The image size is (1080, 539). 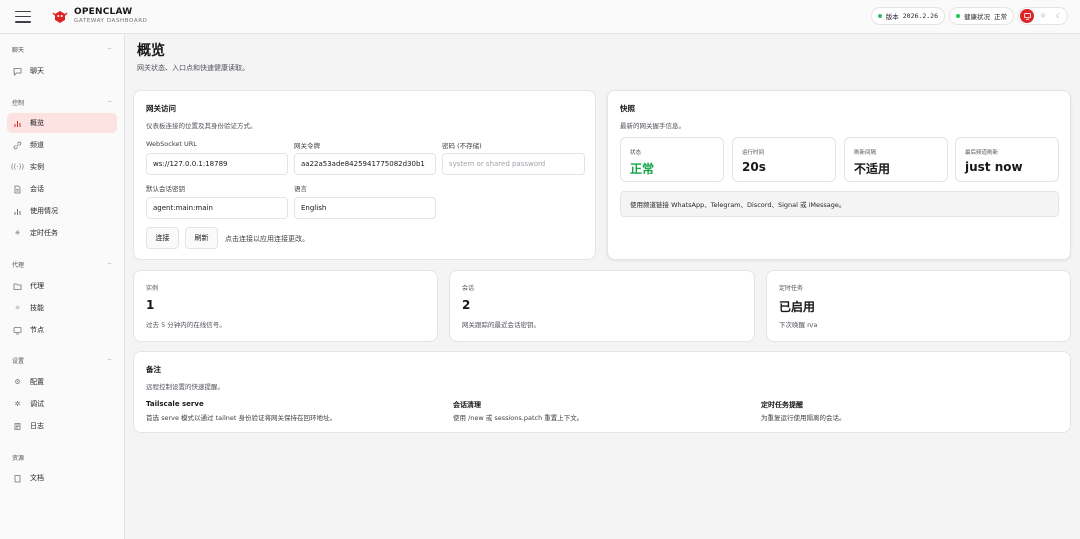 What do you see at coordinates (62, 71) in the screenshot?
I see `sidebar-item-chat: 聊天` at bounding box center [62, 71].